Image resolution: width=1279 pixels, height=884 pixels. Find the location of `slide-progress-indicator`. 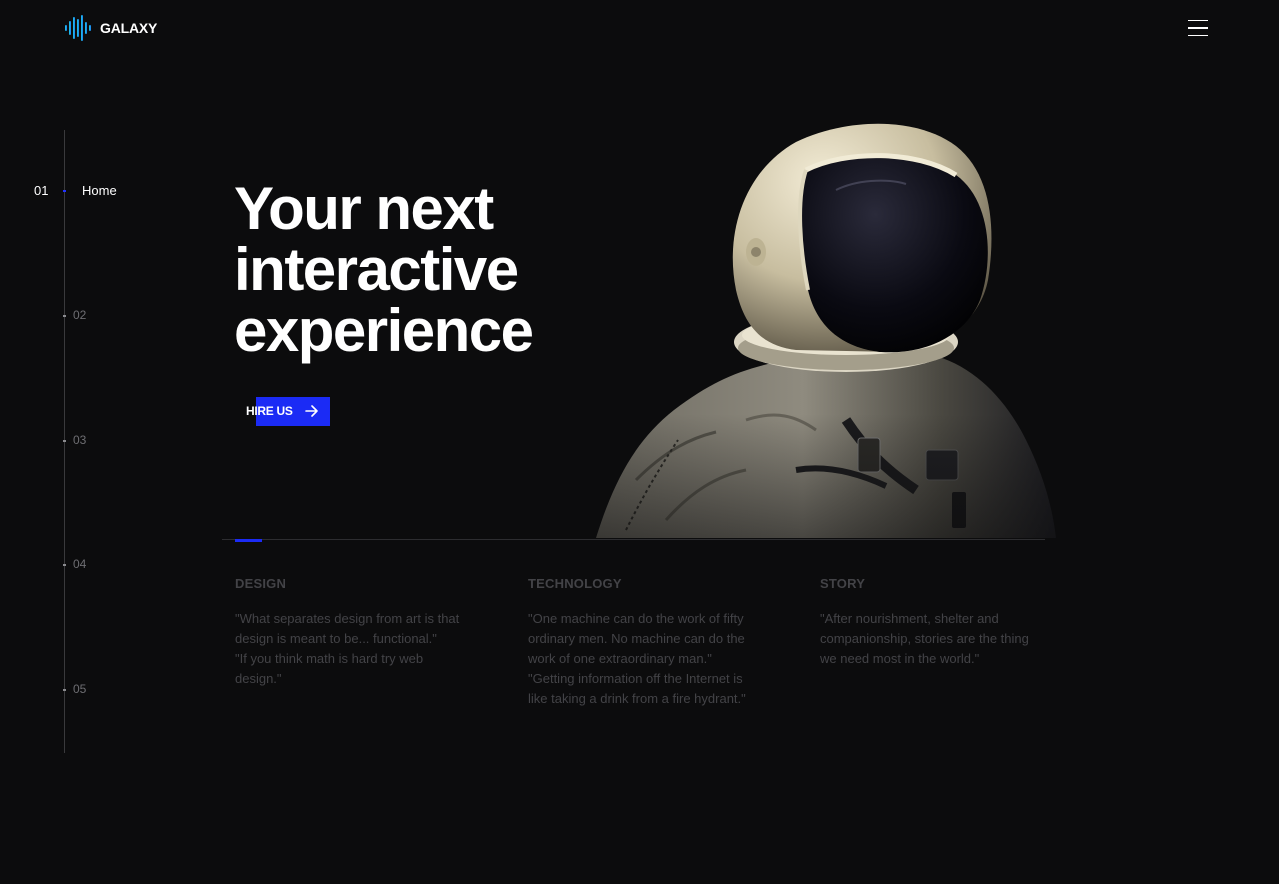

slide-progress-indicator is located at coordinates (248, 540).